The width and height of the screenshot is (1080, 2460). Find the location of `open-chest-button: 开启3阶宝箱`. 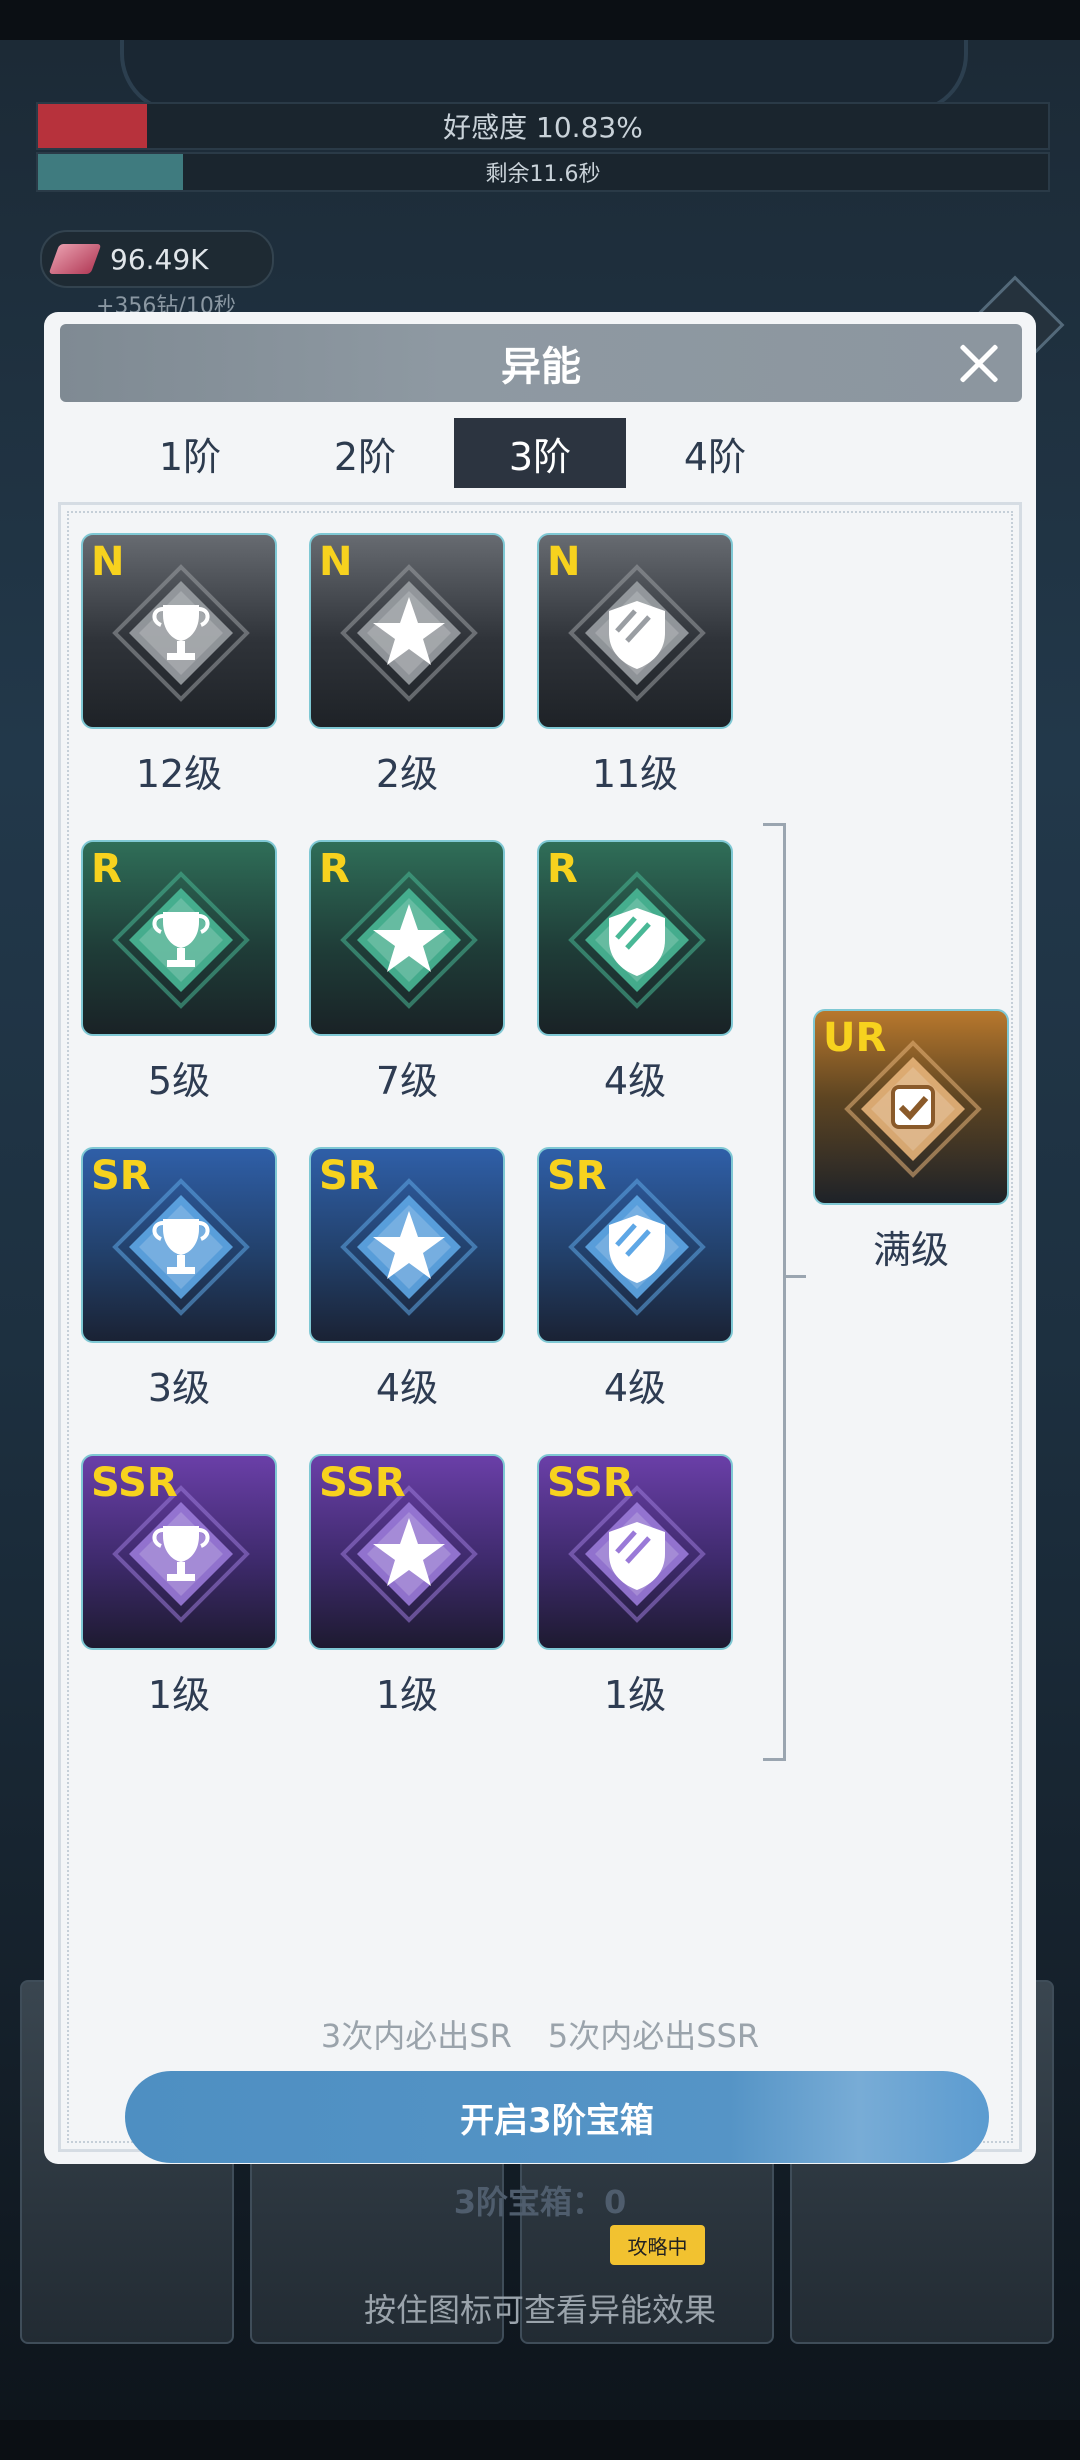

open-chest-button: 开启3阶宝箱 is located at coordinates (557, 2117).